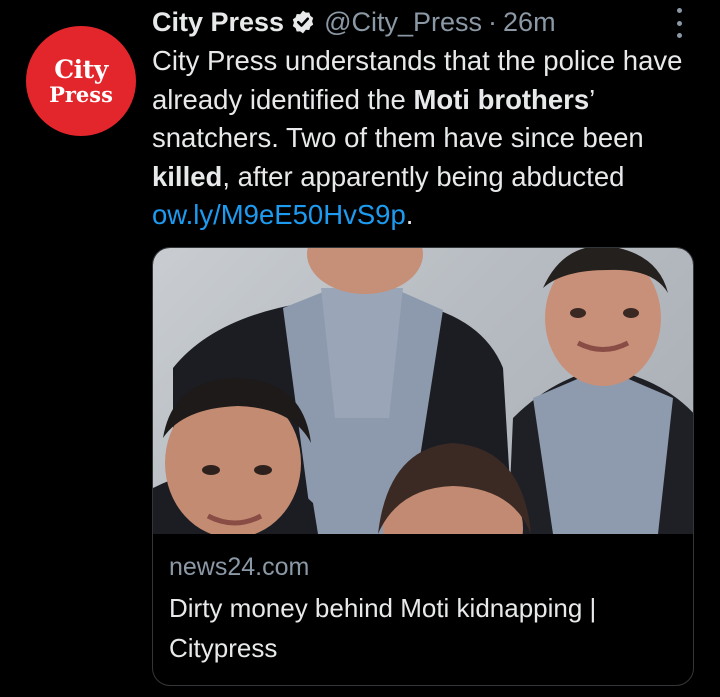  Describe the element at coordinates (218, 22) in the screenshot. I see `account-name: City Press` at that location.